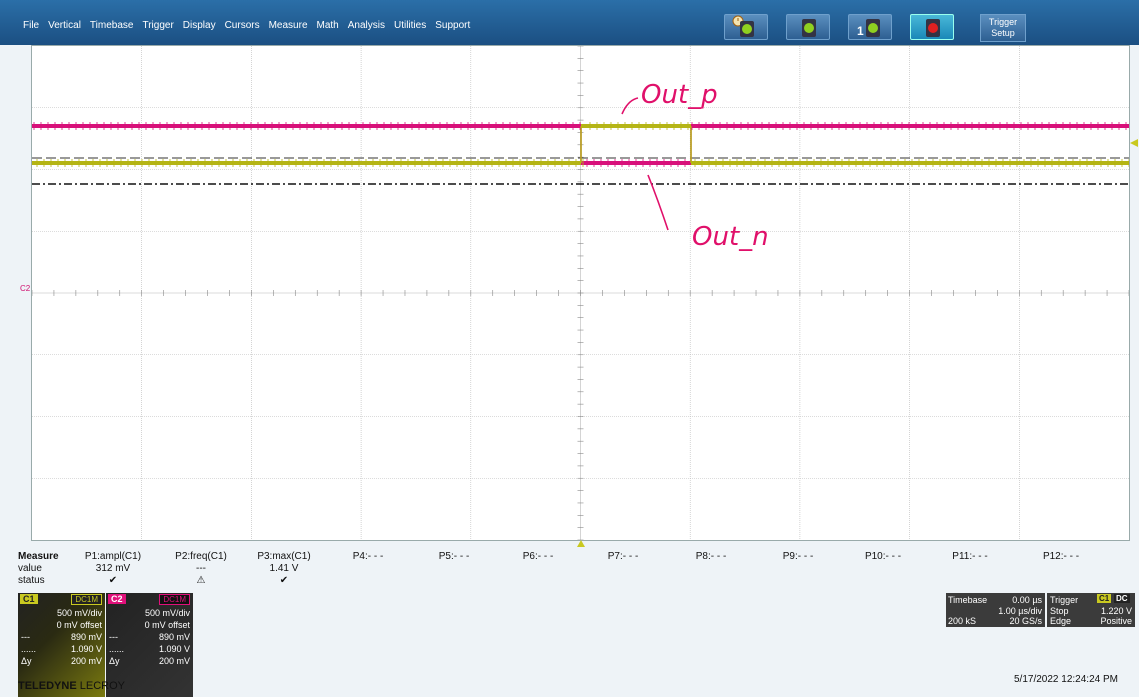 This screenshot has width=1139, height=697. What do you see at coordinates (201, 556) in the screenshot?
I see `measure-p2-name: P2:freq(C1)` at bounding box center [201, 556].